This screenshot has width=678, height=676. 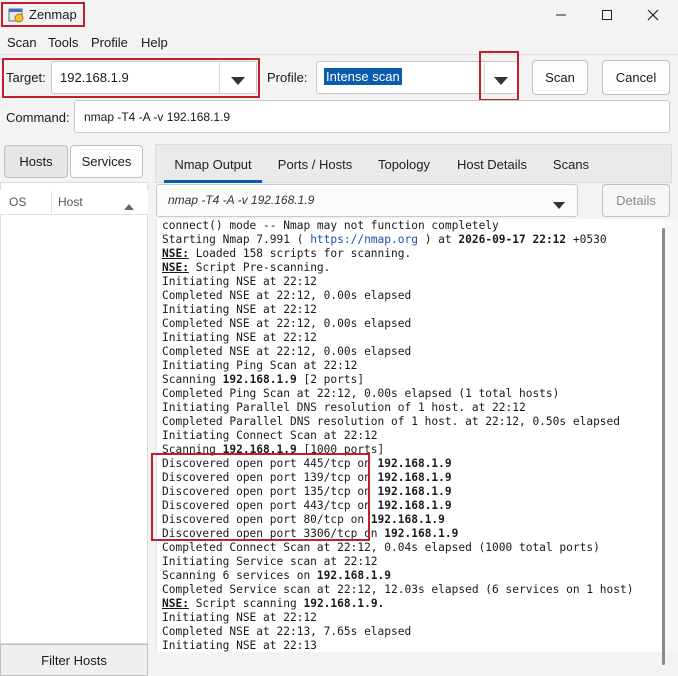 What do you see at coordinates (213, 164) in the screenshot?
I see `tab-nmap-output: Nmap Output` at bounding box center [213, 164].